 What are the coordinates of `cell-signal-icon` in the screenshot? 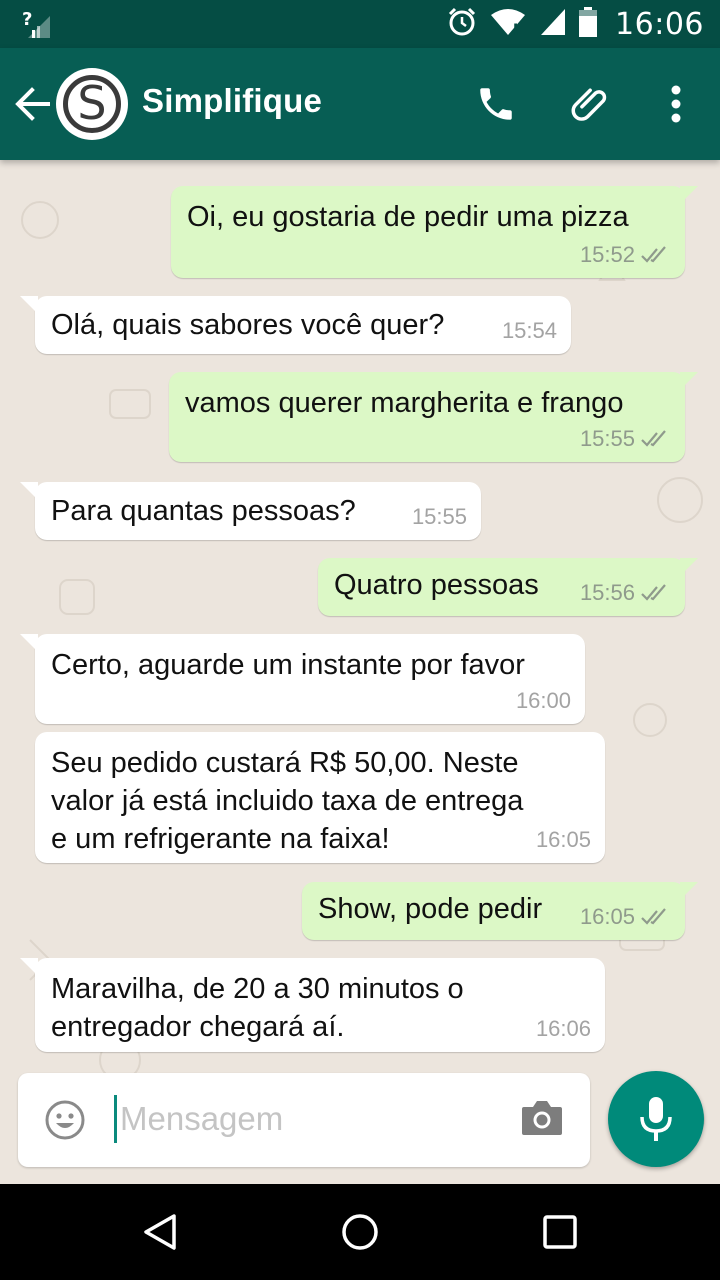 It's located at (553, 24).